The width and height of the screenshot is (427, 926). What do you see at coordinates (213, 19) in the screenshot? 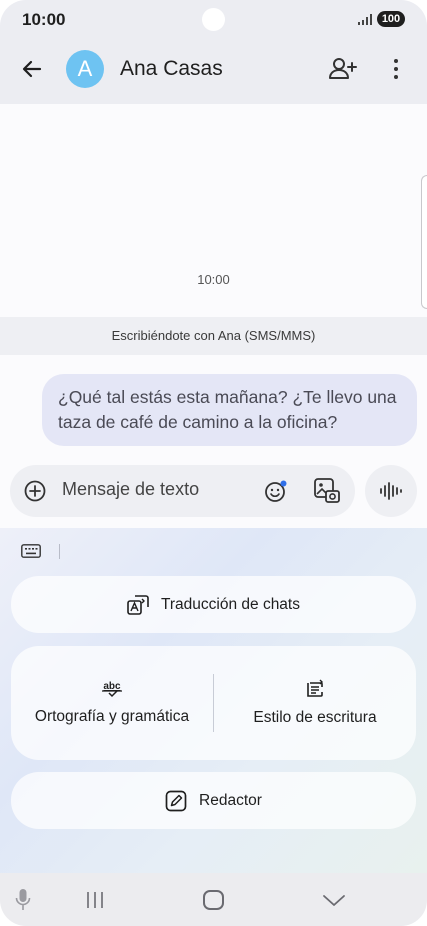
I see `camera-cutout` at bounding box center [213, 19].